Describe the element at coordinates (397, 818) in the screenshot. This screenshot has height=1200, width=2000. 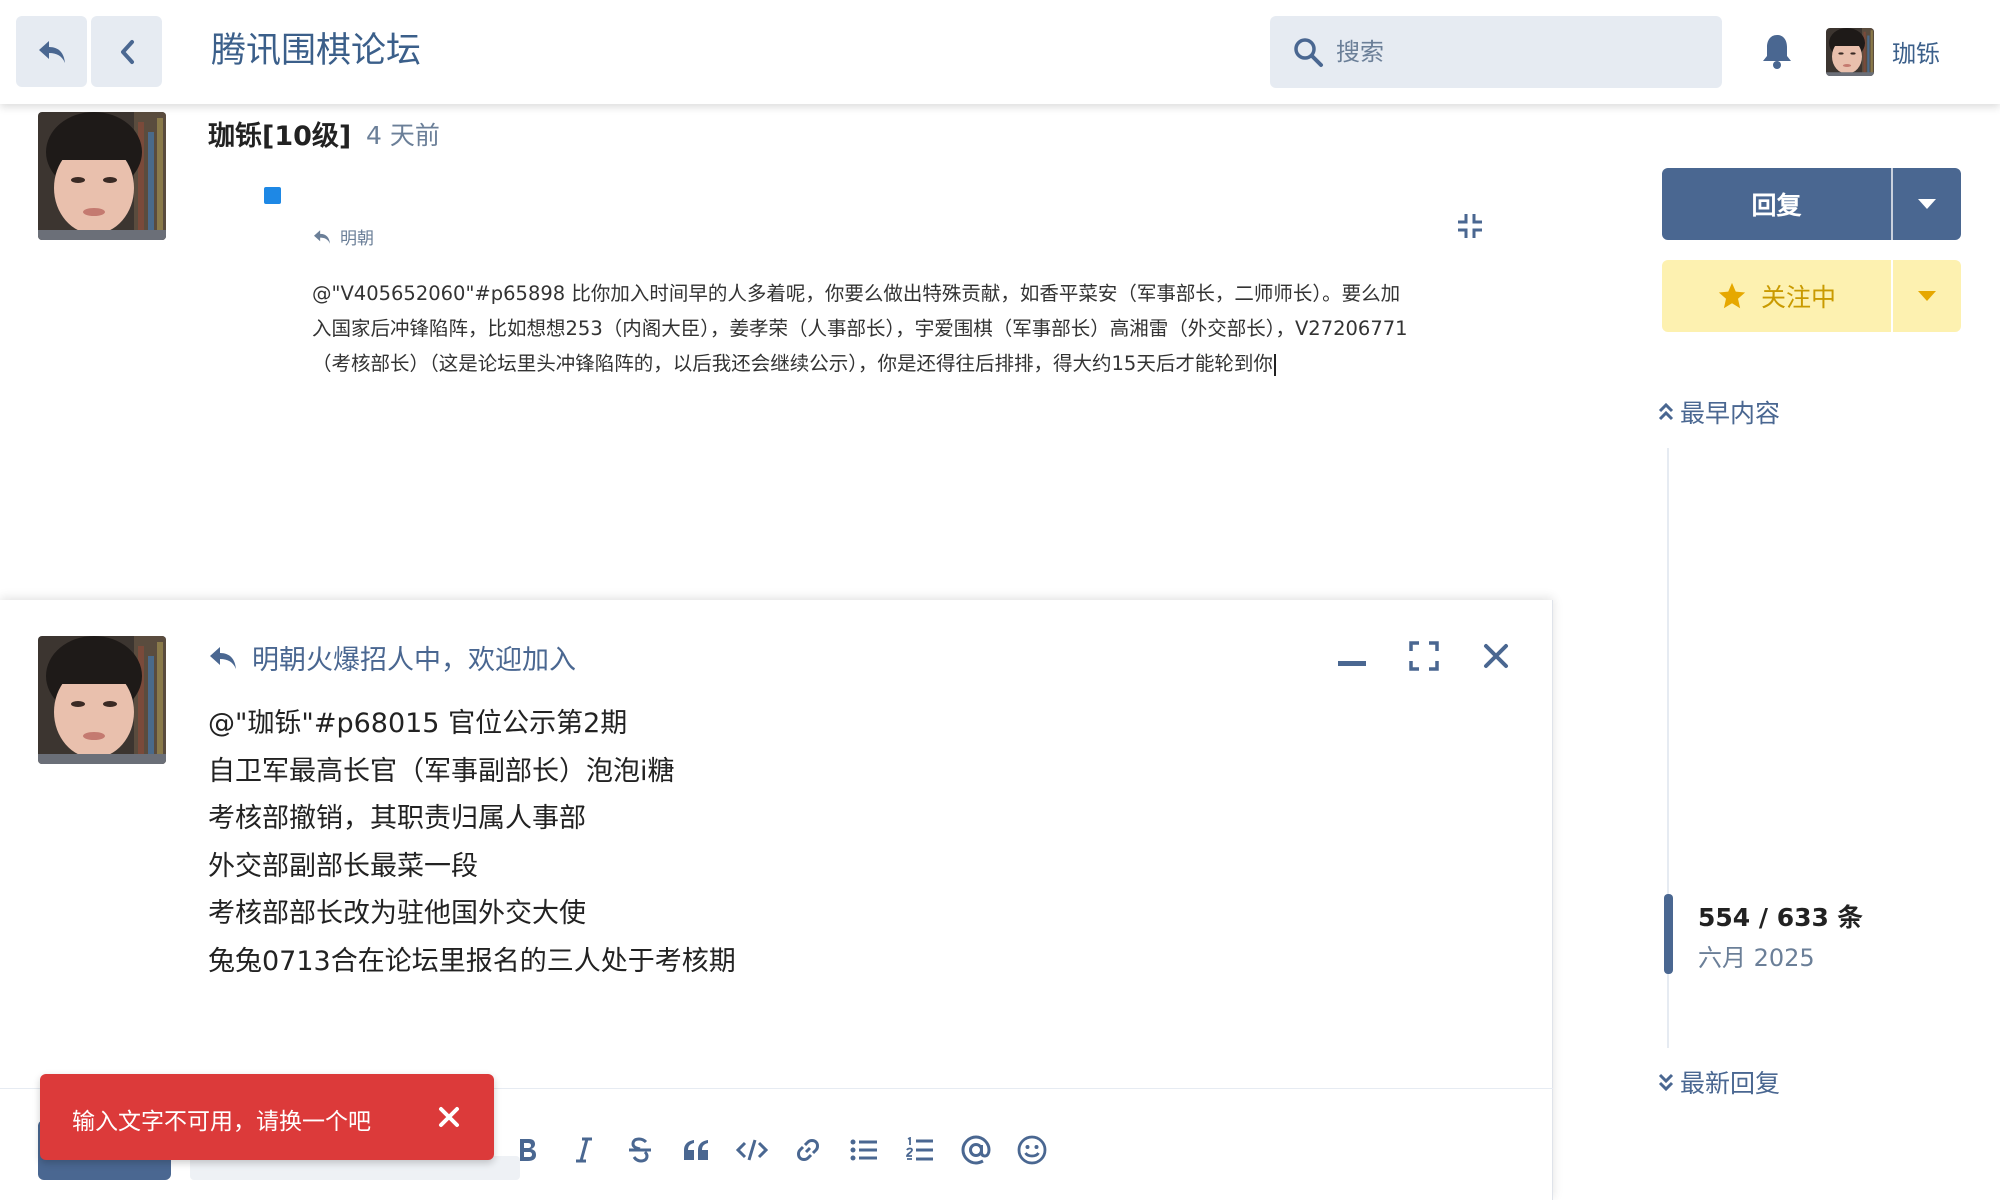
I see `editor-line: 考核部撤销，其职责归属人事部` at that location.